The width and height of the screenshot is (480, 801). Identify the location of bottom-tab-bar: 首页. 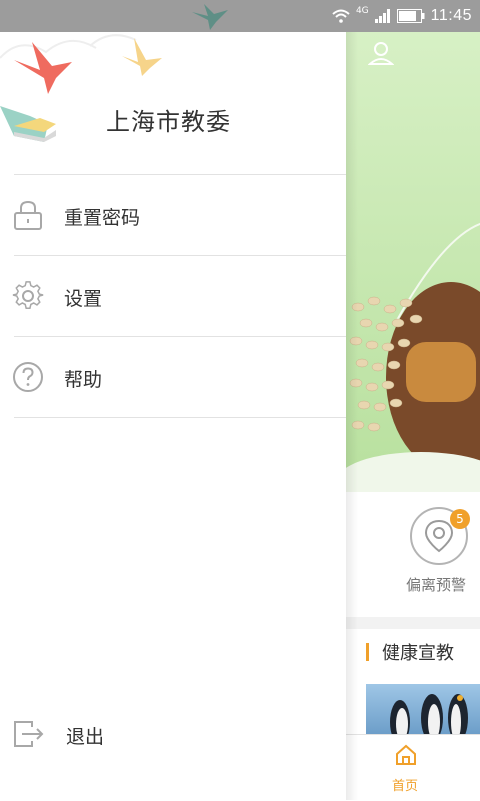
(413, 767).